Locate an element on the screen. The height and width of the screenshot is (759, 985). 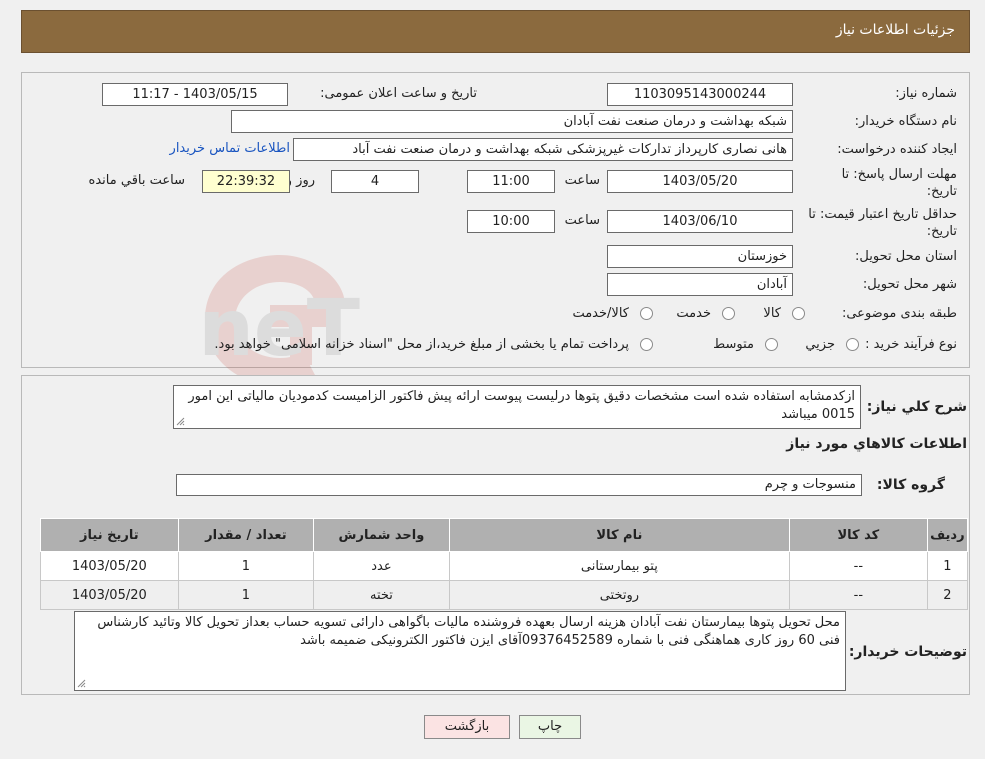
table-row: 1 -- پتو بیمارستانی عدد 1 1403/05/20 is located at coordinates (504, 566).